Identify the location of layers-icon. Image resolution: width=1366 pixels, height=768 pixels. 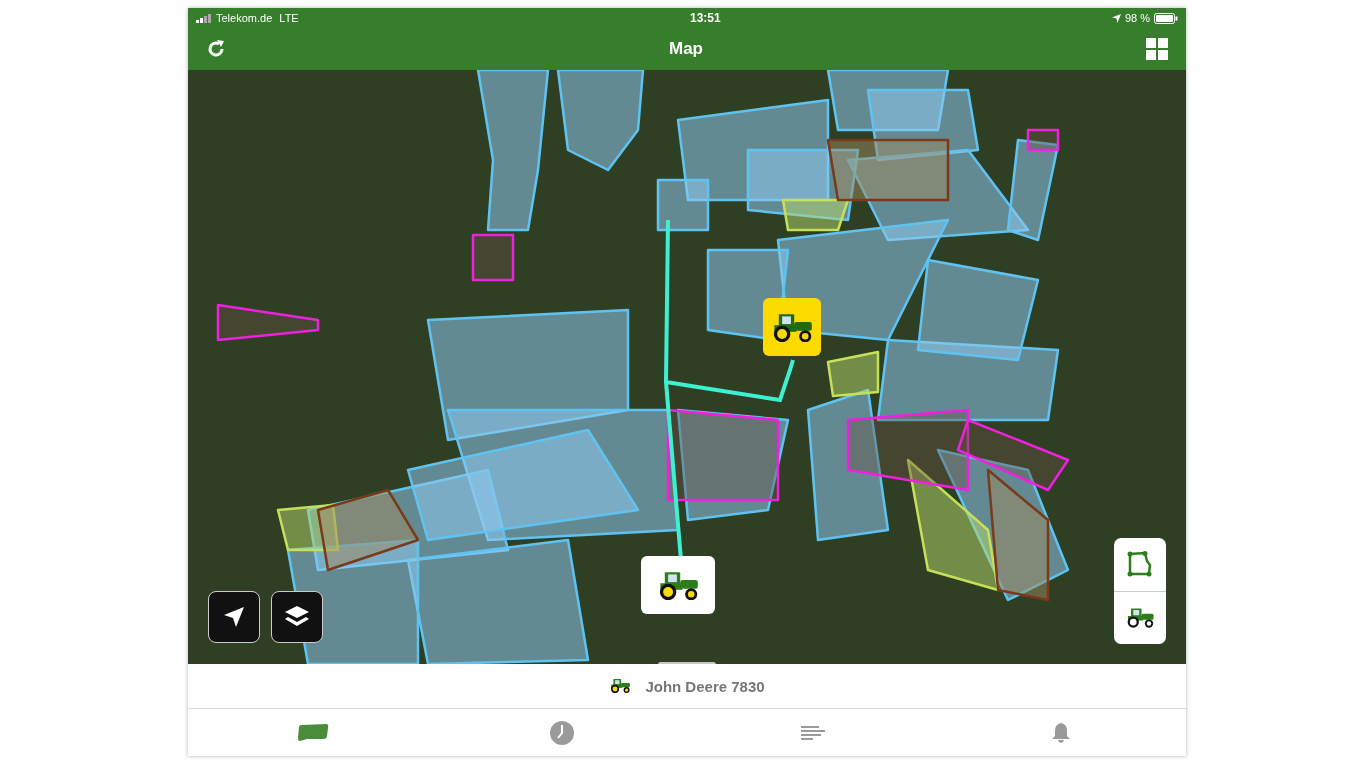
(297, 617).